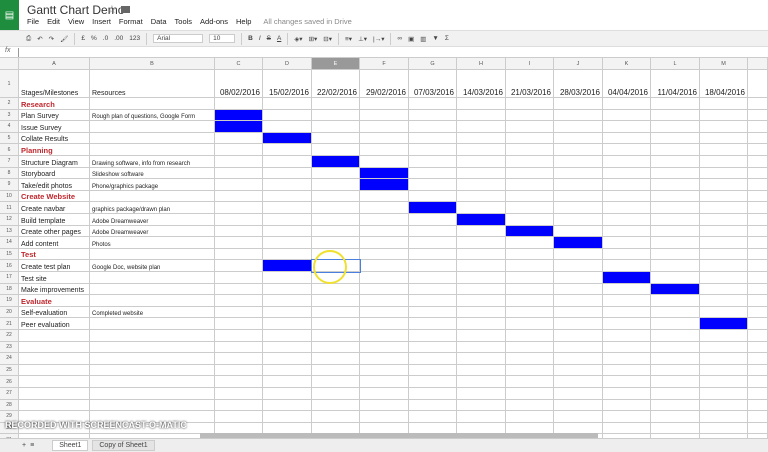 This screenshot has width=768, height=452. Describe the element at coordinates (54, 196) in the screenshot. I see `stage-cell: Create Website` at that location.